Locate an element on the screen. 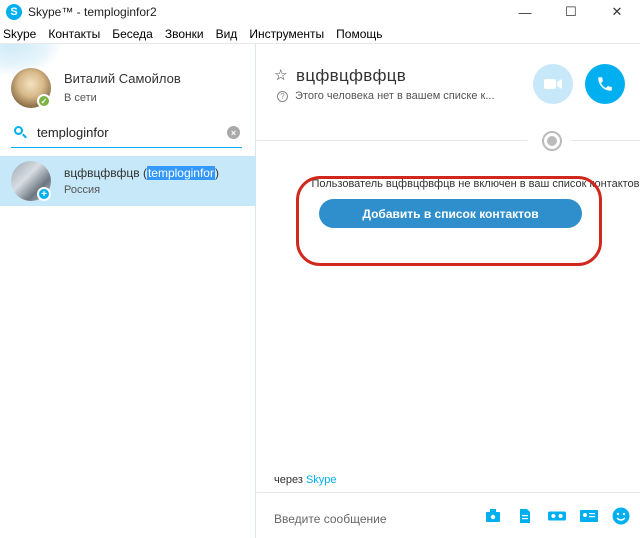 The width and height of the screenshot is (640, 538). annotation-oval is located at coordinates (449, 221).